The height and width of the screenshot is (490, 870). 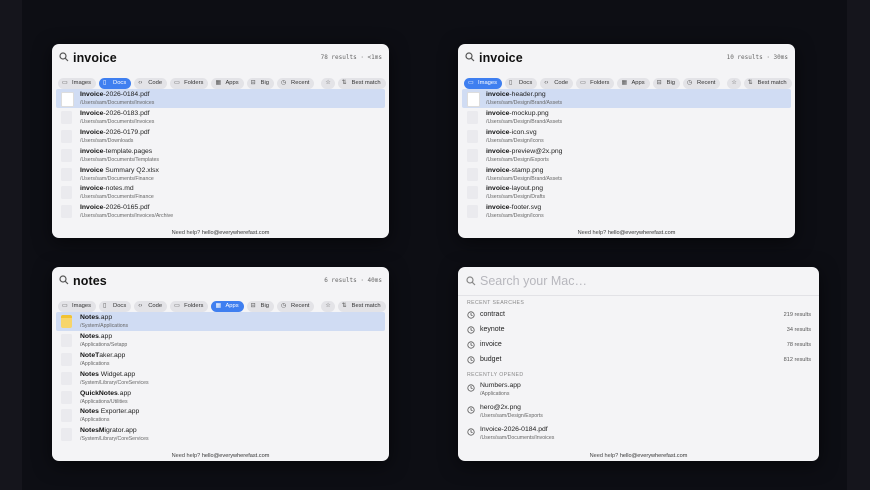 I want to click on result-row: Notes Exporter.app/Applications, so click(x=220, y=415).